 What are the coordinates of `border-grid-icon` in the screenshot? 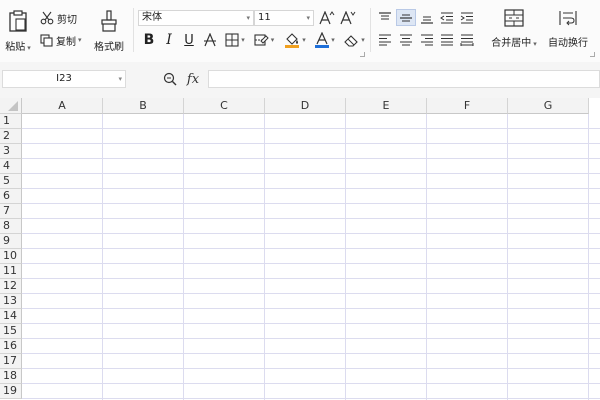 It's located at (232, 40).